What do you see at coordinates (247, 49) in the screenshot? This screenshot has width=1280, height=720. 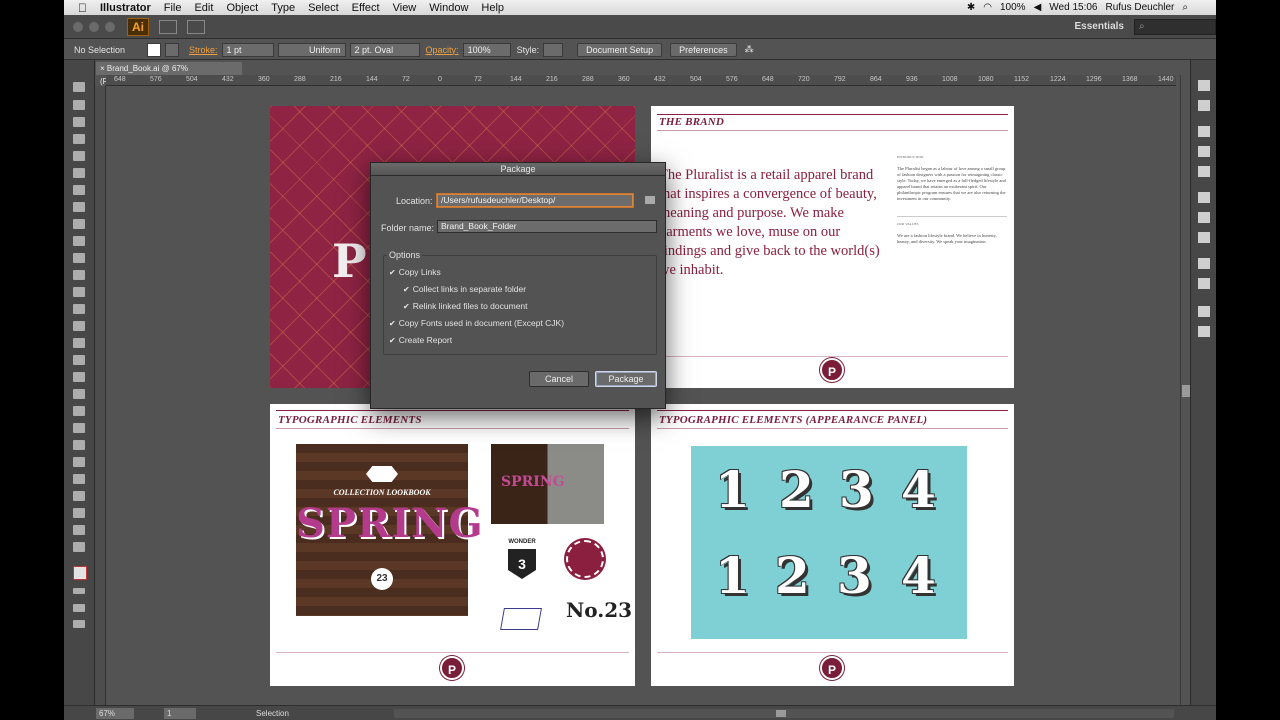 I see `stroke-weight-field: 1 pt` at bounding box center [247, 49].